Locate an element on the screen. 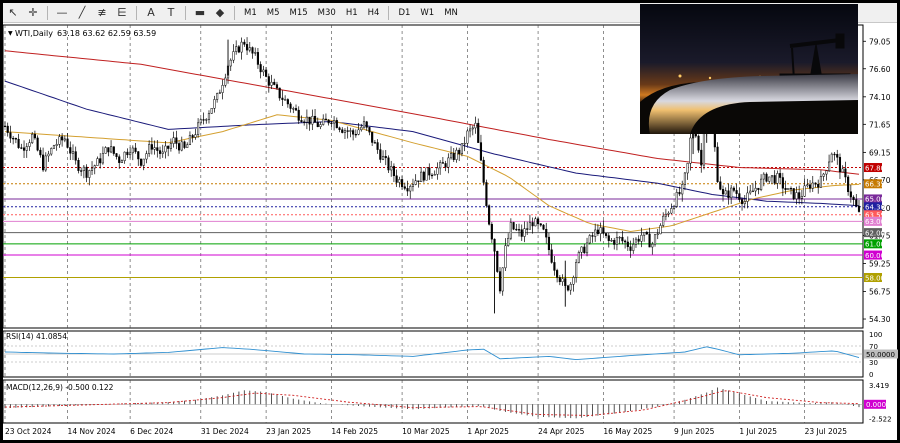 The width and height of the screenshot is (900, 443). x-tick-label: 23 Oct 2024 is located at coordinates (28, 431).